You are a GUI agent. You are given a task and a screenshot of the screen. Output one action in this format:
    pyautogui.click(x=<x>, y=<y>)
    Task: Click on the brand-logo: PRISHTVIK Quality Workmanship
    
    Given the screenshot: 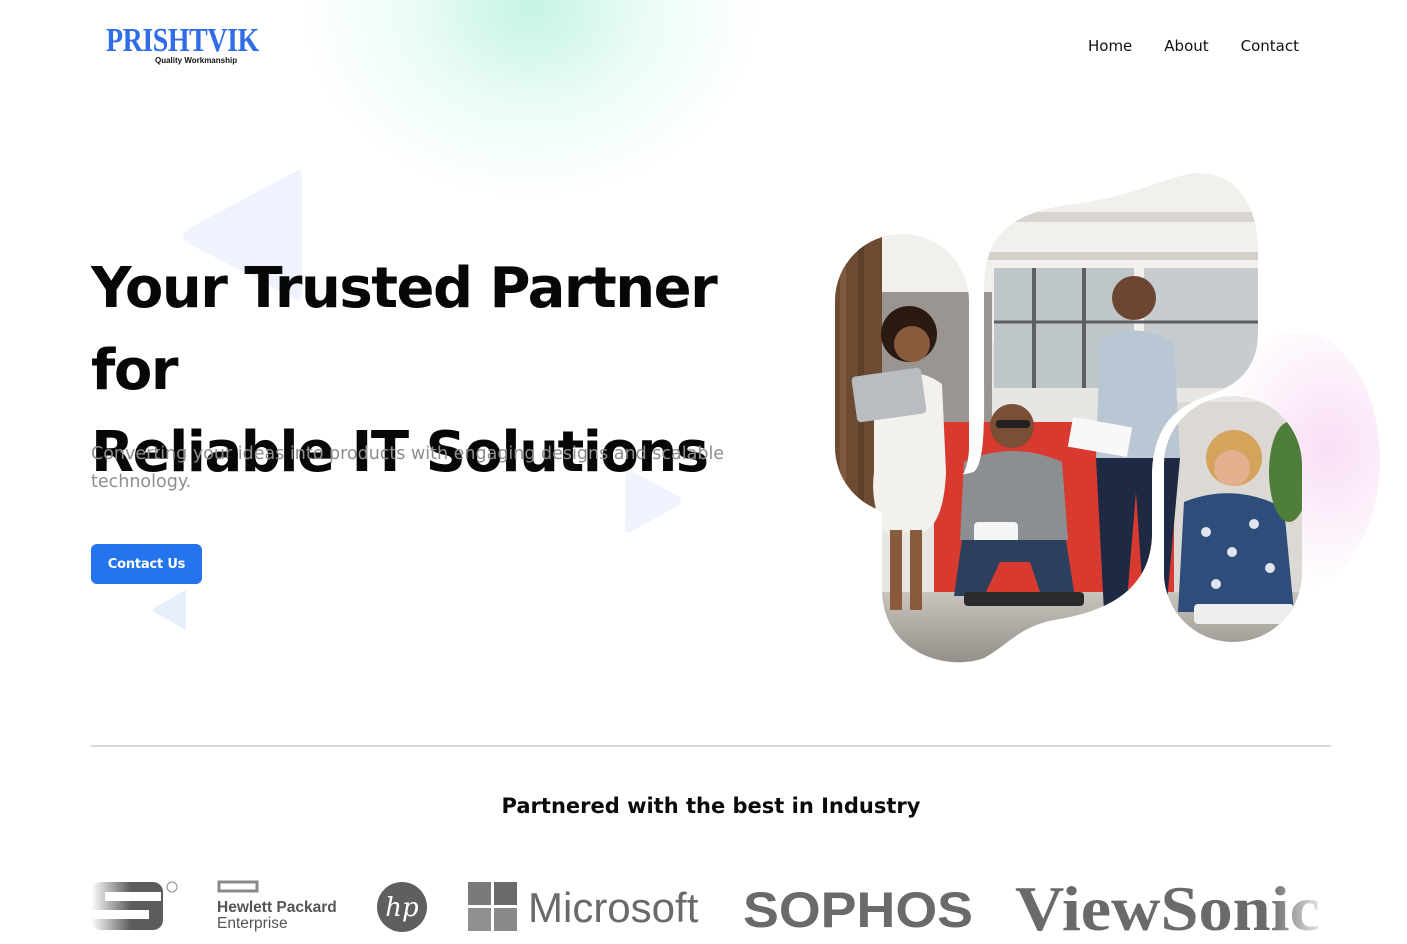 What is the action you would take?
    pyautogui.click(x=182, y=46)
    